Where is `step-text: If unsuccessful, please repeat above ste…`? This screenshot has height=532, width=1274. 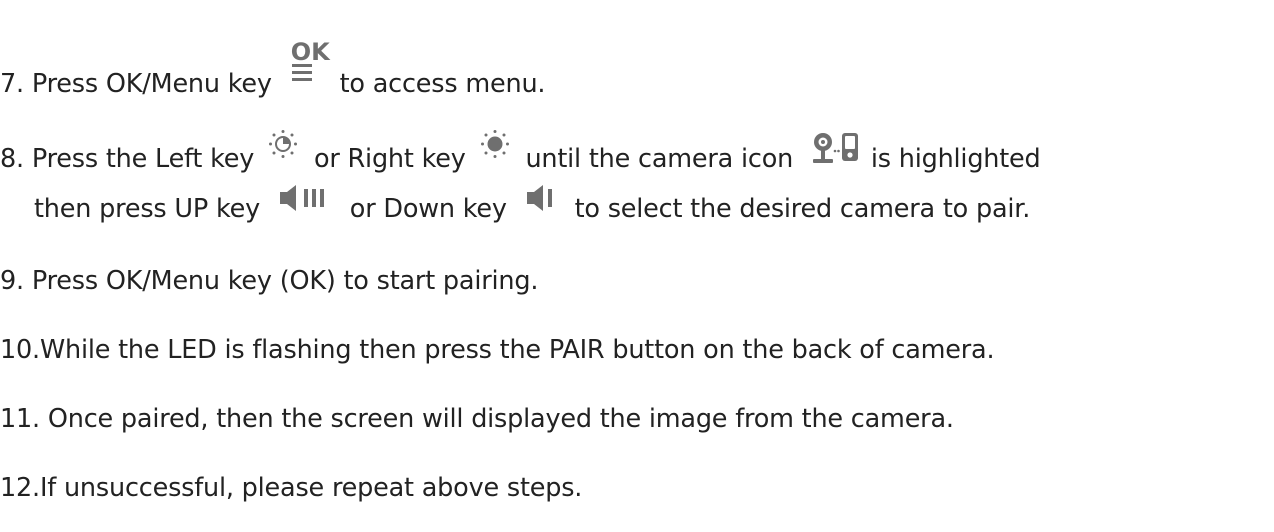 step-text: If unsuccessful, please repeat above ste… is located at coordinates (311, 488).